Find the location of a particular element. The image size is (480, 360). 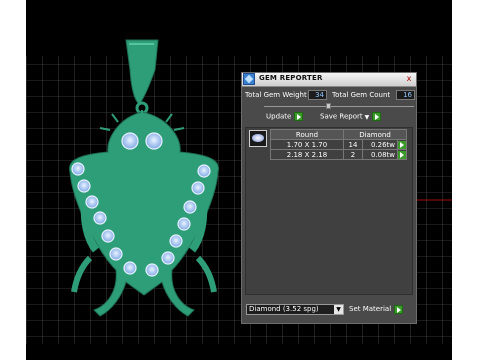

update-button: Update is located at coordinates (285, 117).